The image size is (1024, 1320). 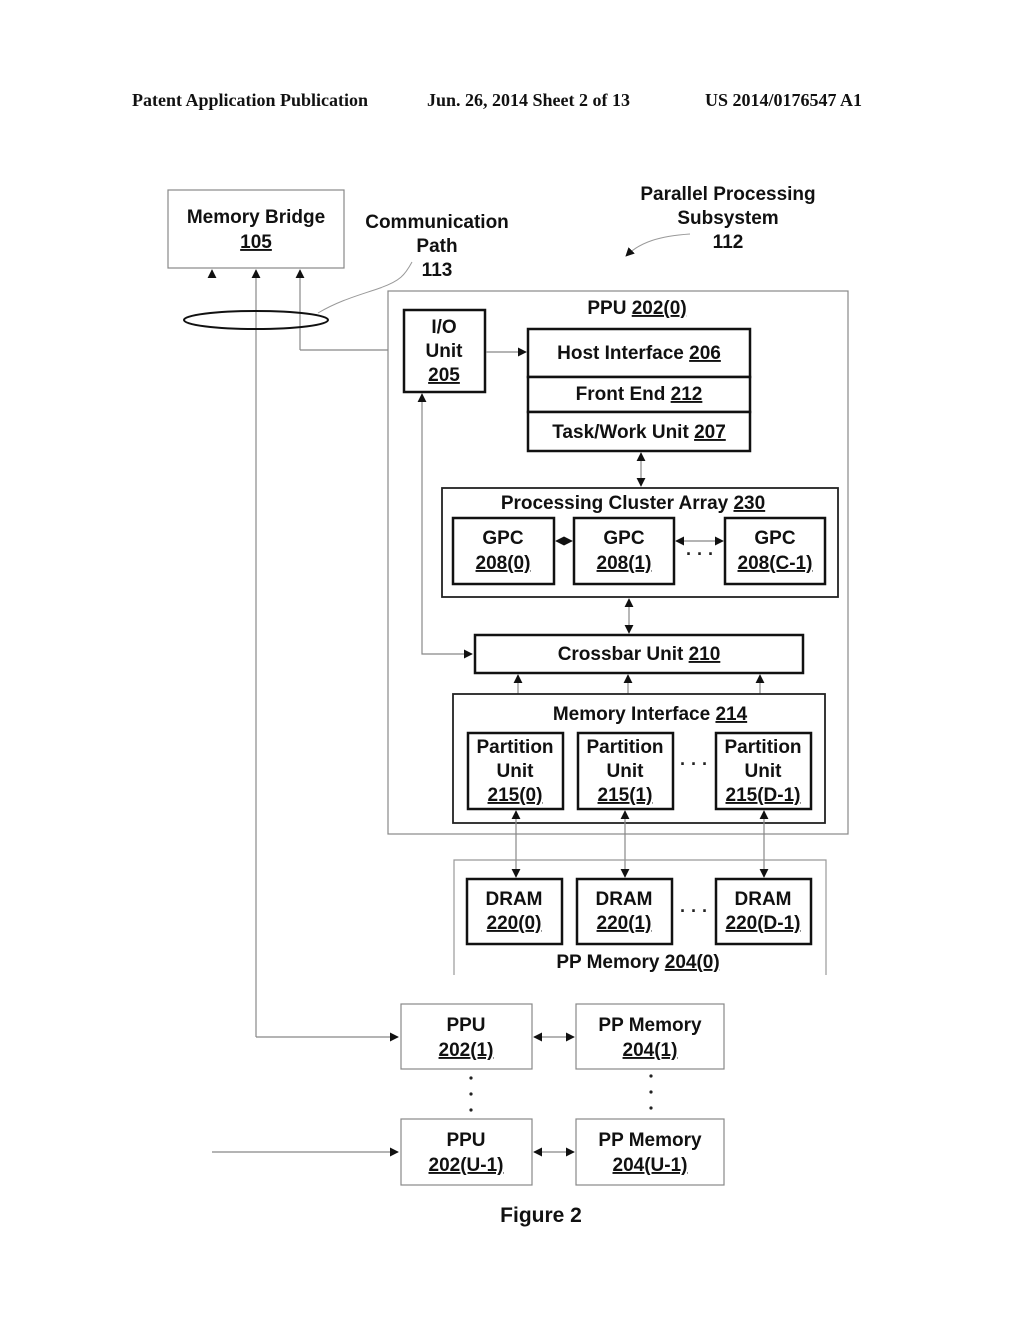 I want to click on svg-text: 205, so click(x=444, y=375).